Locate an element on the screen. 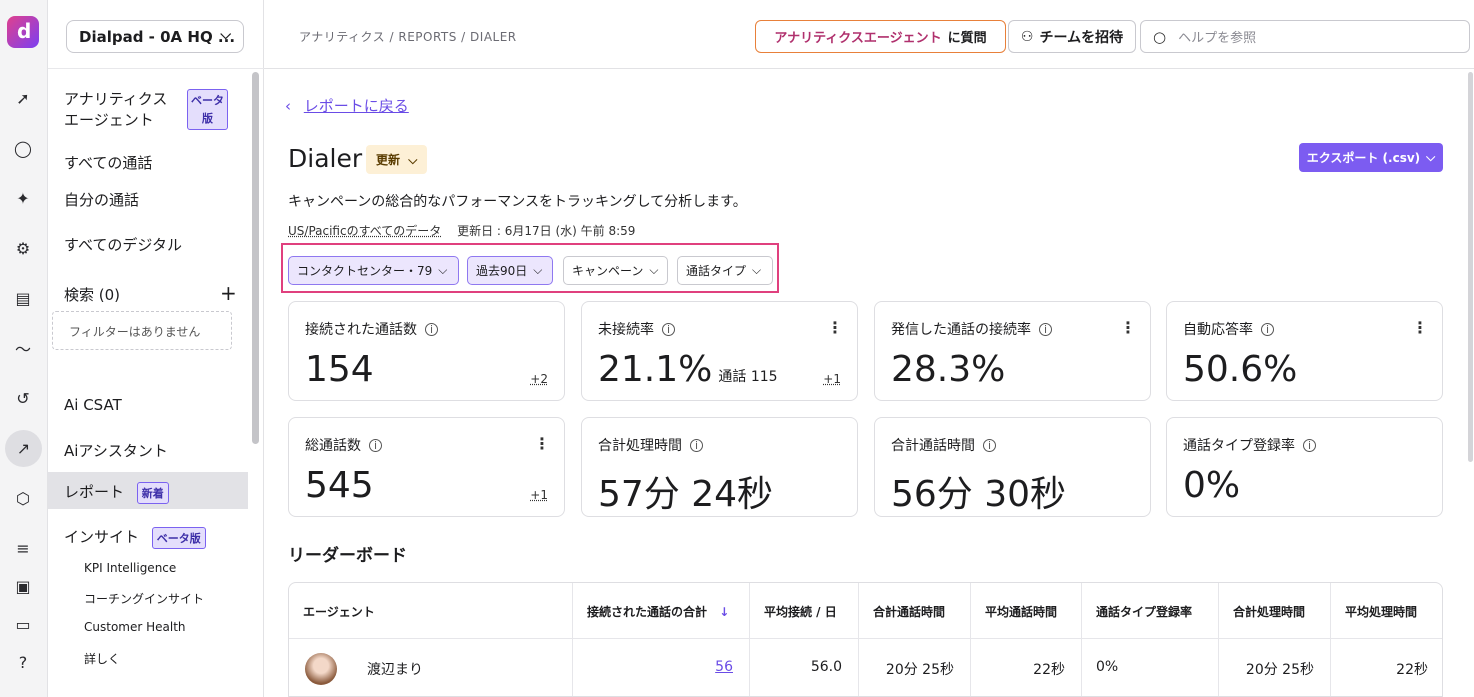 The image size is (1474, 697). filter-campaign: キャンペーン ⌵ is located at coordinates (615, 270).